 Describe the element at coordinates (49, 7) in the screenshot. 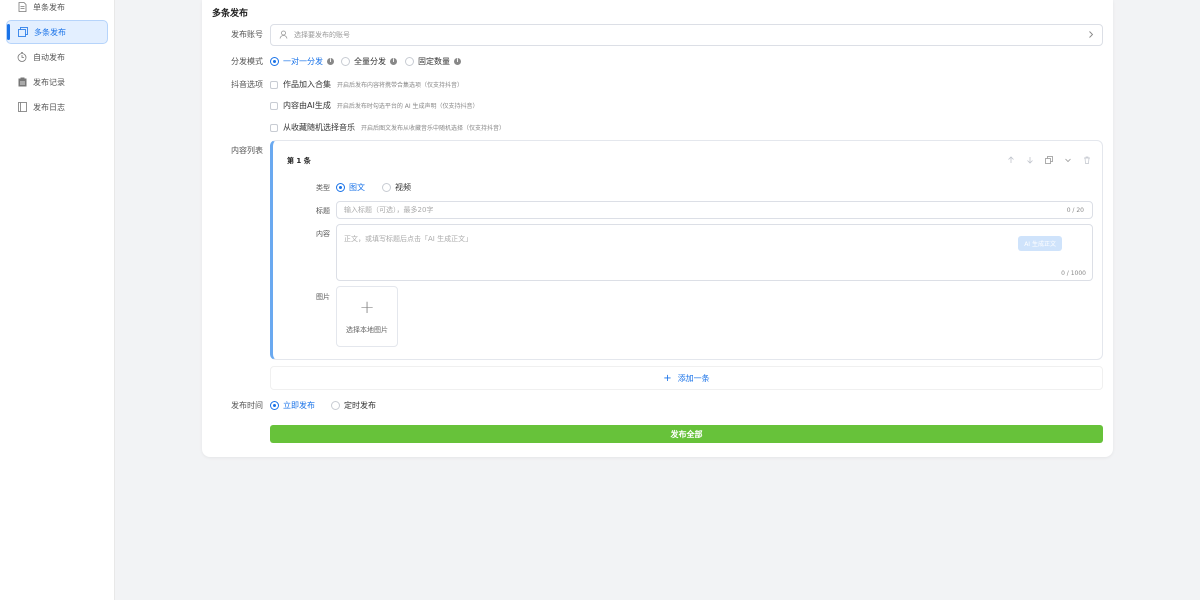

I see `sidebar-item-label: 单条发布` at that location.